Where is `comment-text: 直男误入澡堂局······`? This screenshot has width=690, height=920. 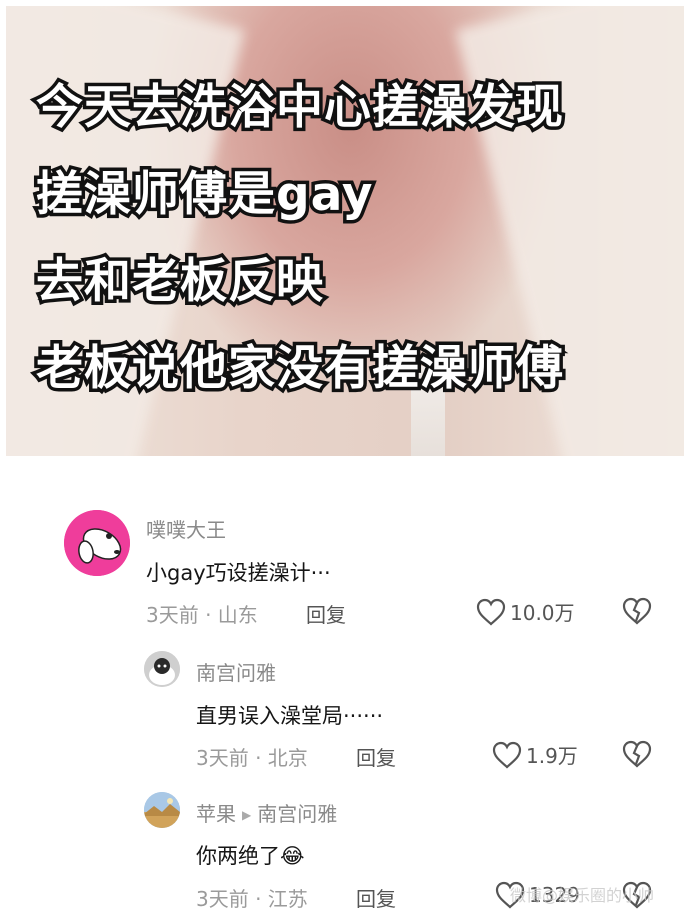
comment-text: 直男误入澡堂局······ is located at coordinates (290, 716).